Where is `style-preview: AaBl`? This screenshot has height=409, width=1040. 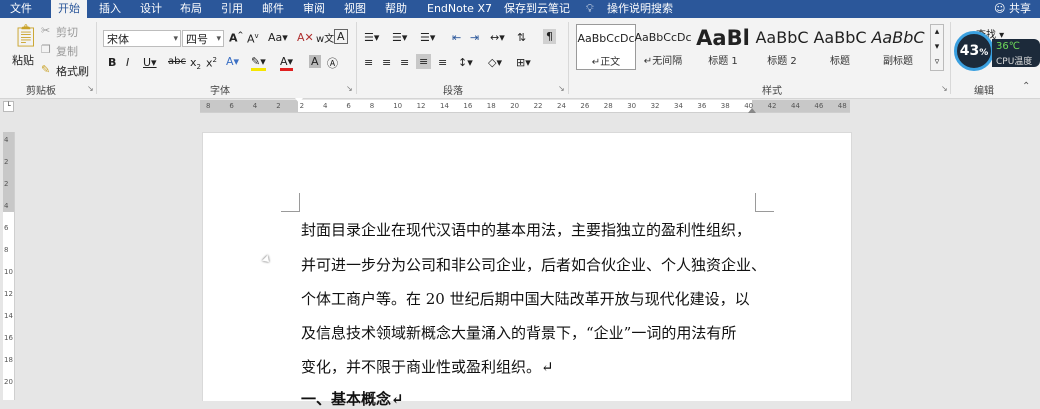
style-preview: AaBl is located at coordinates (723, 38).